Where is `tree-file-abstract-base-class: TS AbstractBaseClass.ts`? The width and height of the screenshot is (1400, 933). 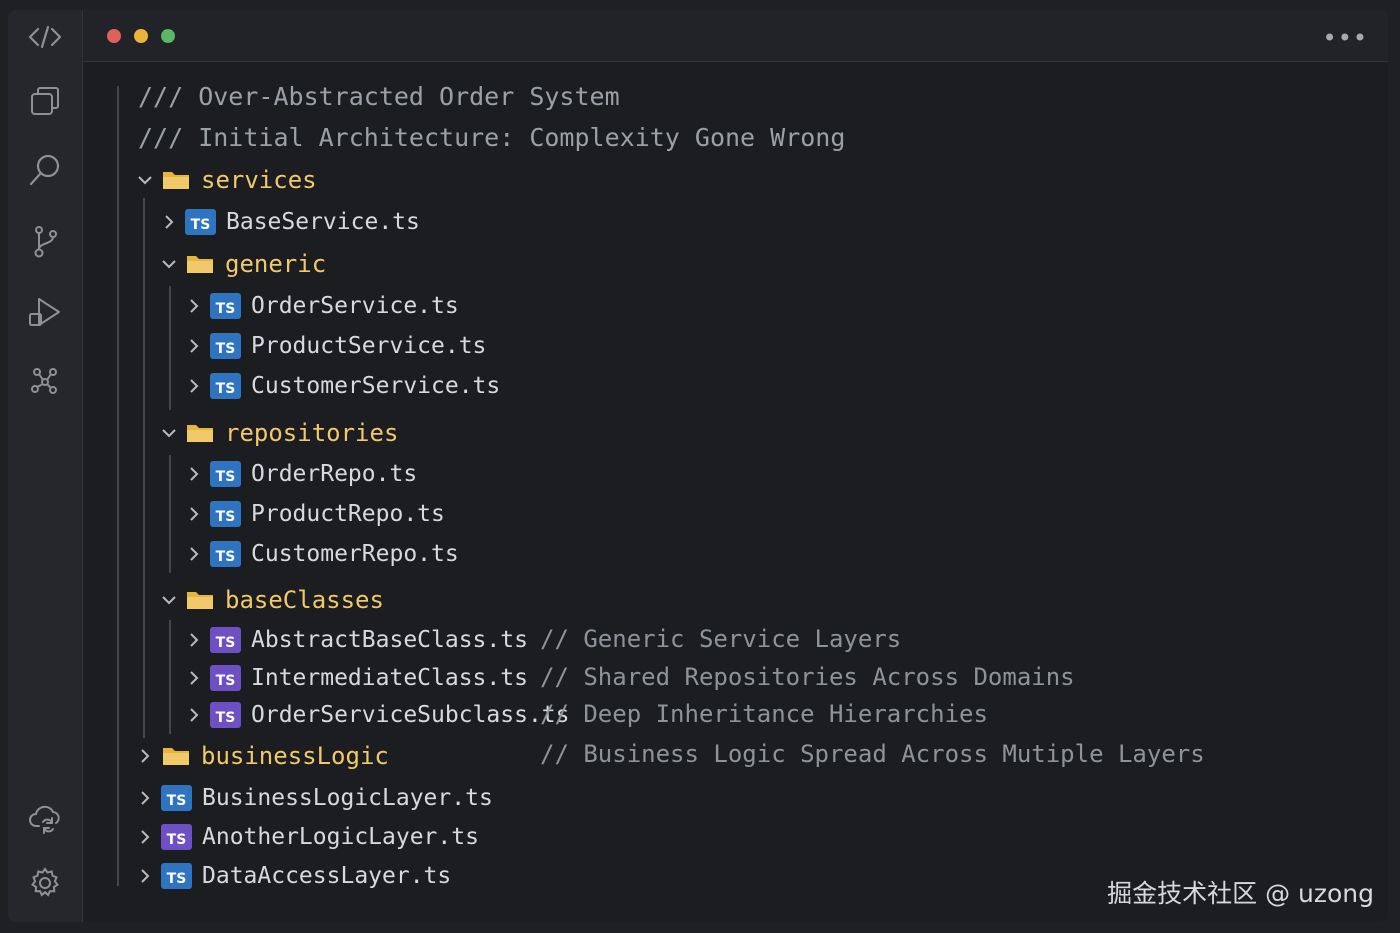 tree-file-abstract-base-class: TS AbstractBaseClass.ts is located at coordinates (355, 640).